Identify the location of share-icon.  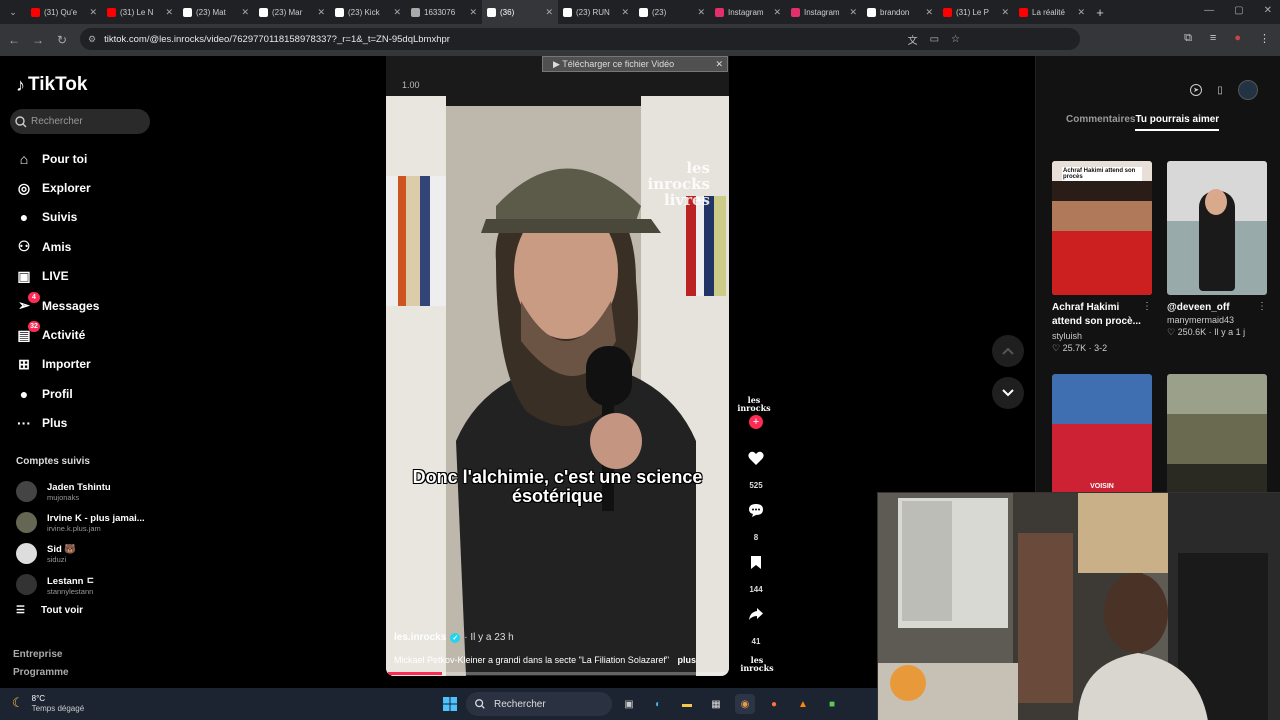
(756, 614).